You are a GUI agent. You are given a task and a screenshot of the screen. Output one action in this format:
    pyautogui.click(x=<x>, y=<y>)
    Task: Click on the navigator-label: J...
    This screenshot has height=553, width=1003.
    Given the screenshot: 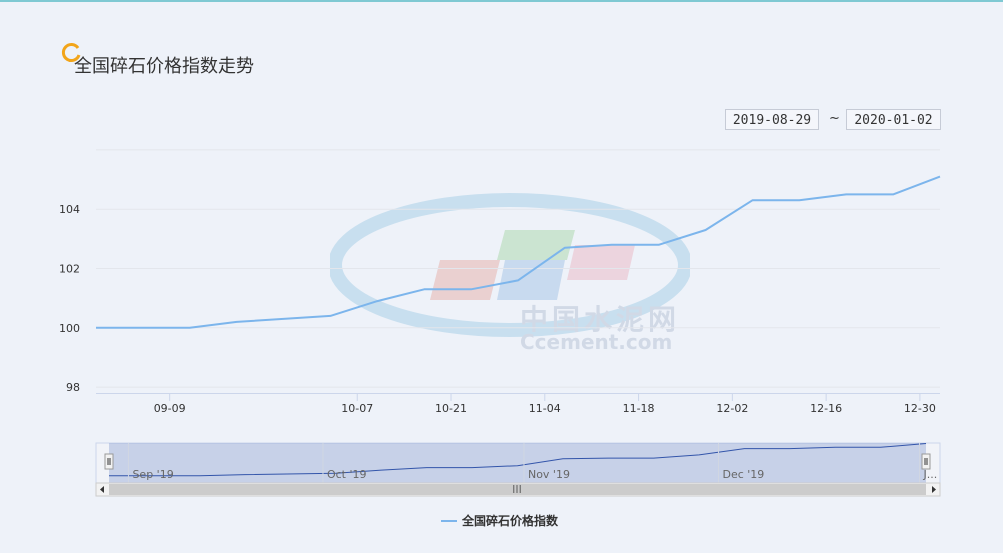 What is the action you would take?
    pyautogui.click(x=930, y=474)
    